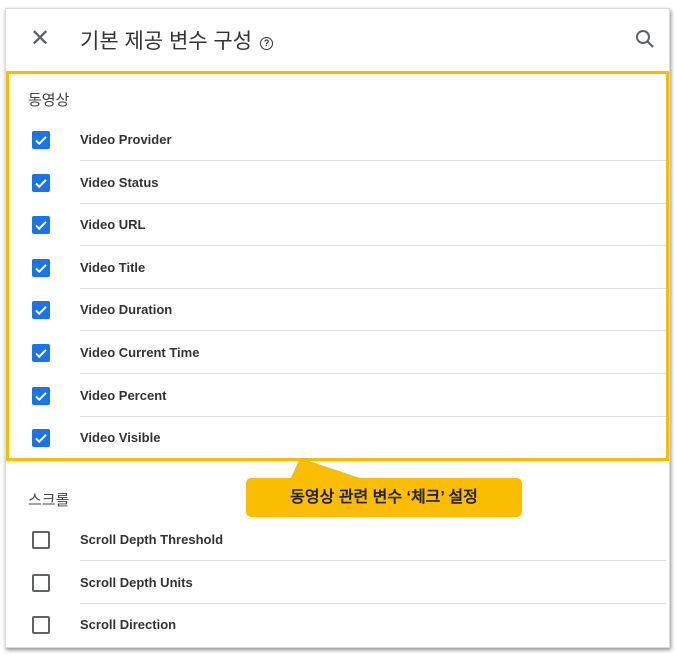 The image size is (676, 655). Describe the element at coordinates (49, 500) in the screenshot. I see `section-label: 스크롤` at that location.